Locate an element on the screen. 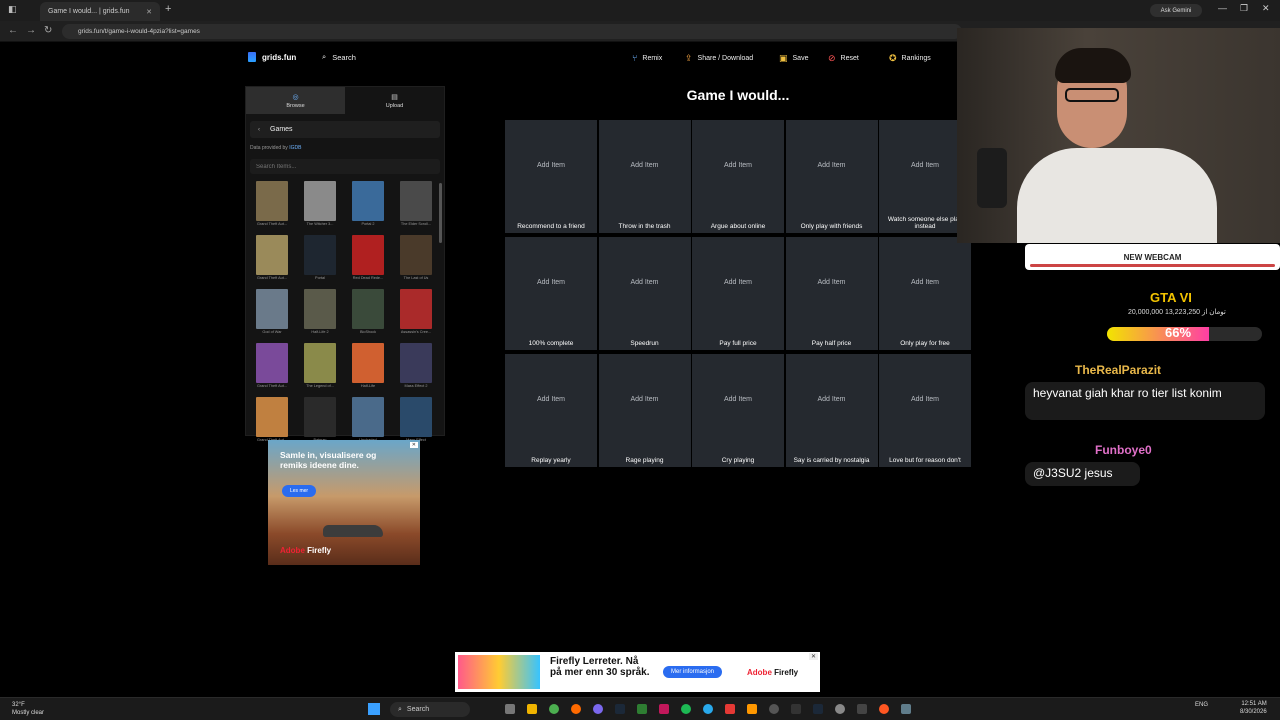 This screenshot has height=720, width=1280. game-item: Mass Effect 2 is located at coordinates (416, 366).